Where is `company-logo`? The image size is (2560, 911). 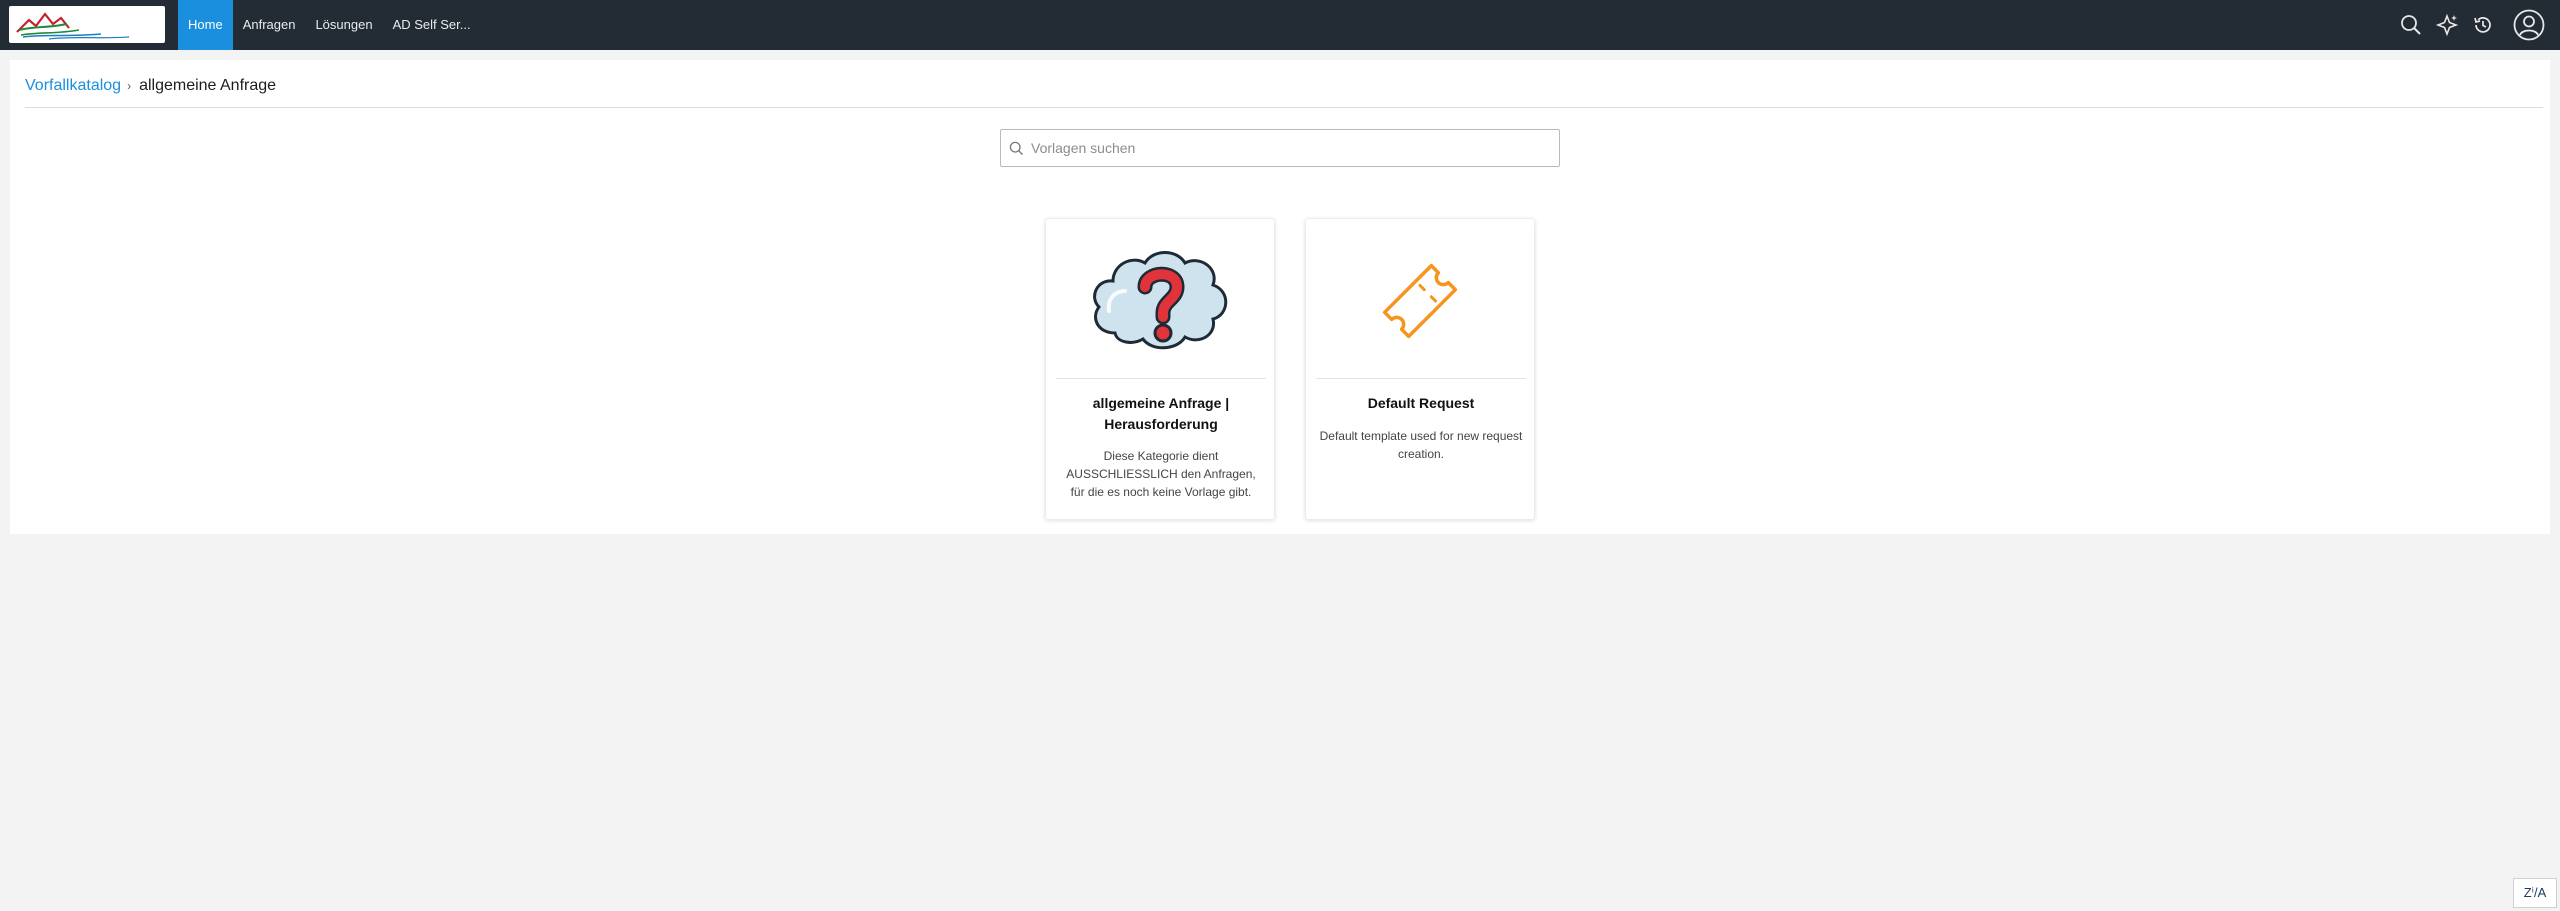 company-logo is located at coordinates (87, 24).